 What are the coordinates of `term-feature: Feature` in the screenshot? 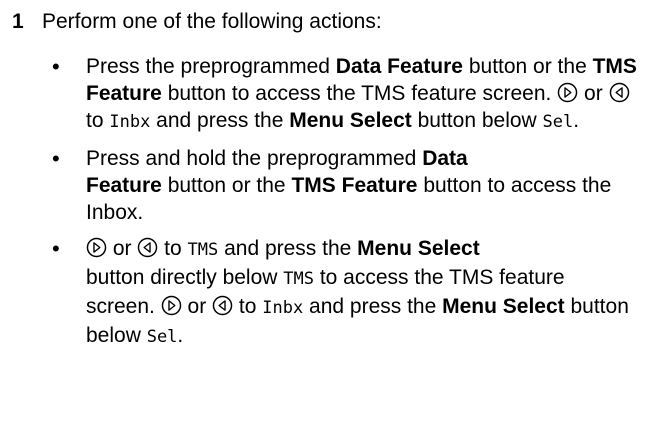 It's located at (124, 185).